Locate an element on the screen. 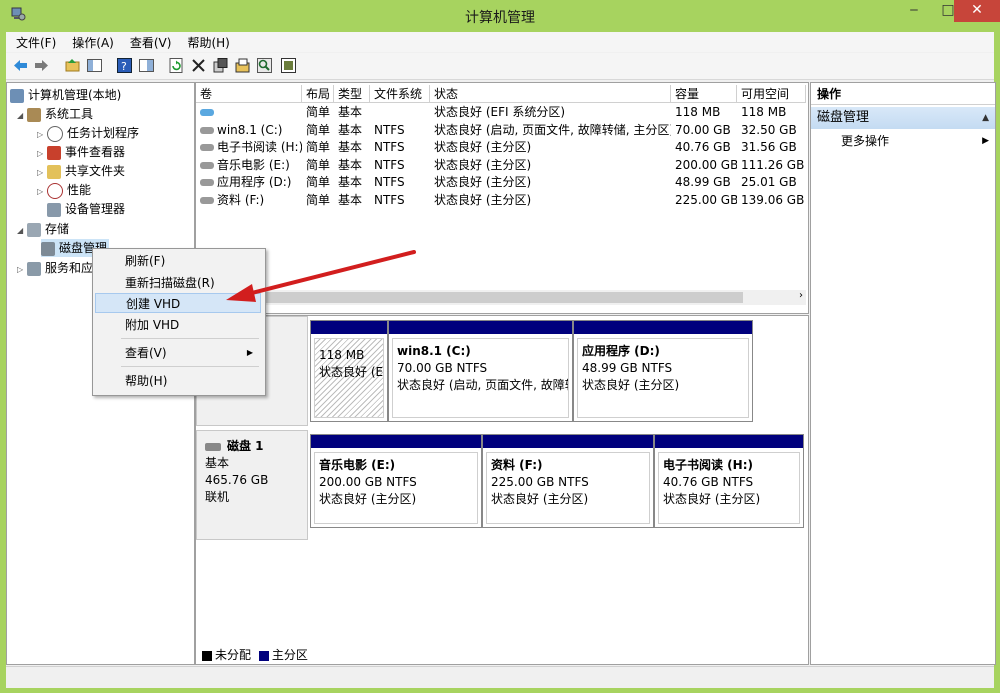 The image size is (1000, 693). refresh-icon is located at coordinates (176, 65).